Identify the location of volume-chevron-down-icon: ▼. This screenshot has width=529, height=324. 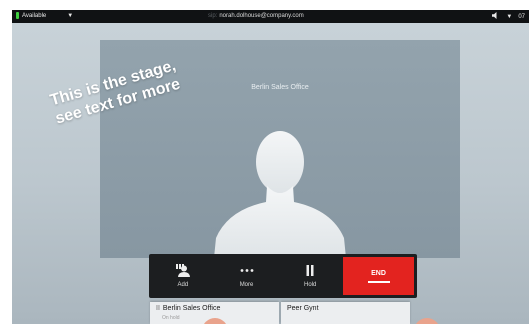
(509, 17).